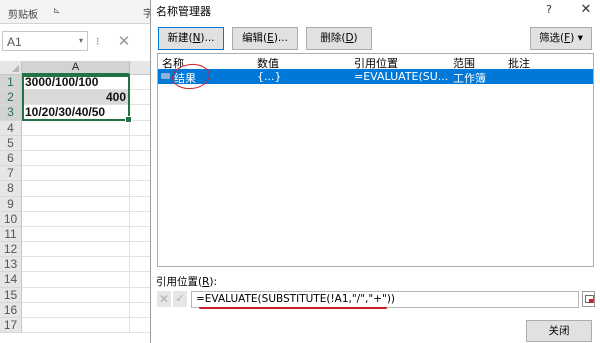 The image size is (600, 343). I want to click on worksheet-row: 4, so click(75, 128).